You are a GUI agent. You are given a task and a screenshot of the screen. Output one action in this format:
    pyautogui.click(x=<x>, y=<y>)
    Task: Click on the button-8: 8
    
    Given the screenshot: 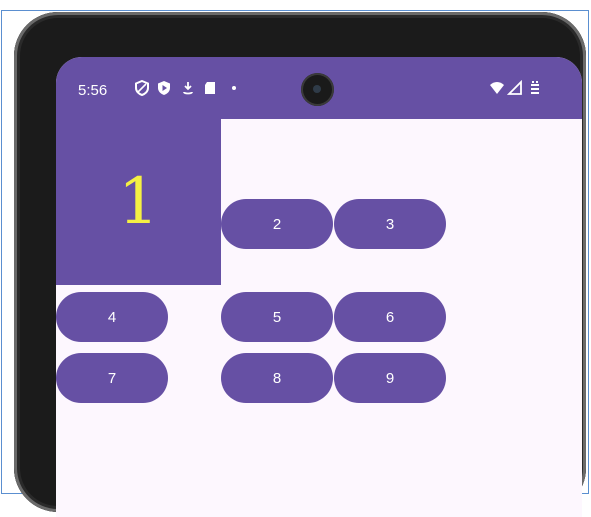 What is the action you would take?
    pyautogui.click(x=277, y=378)
    